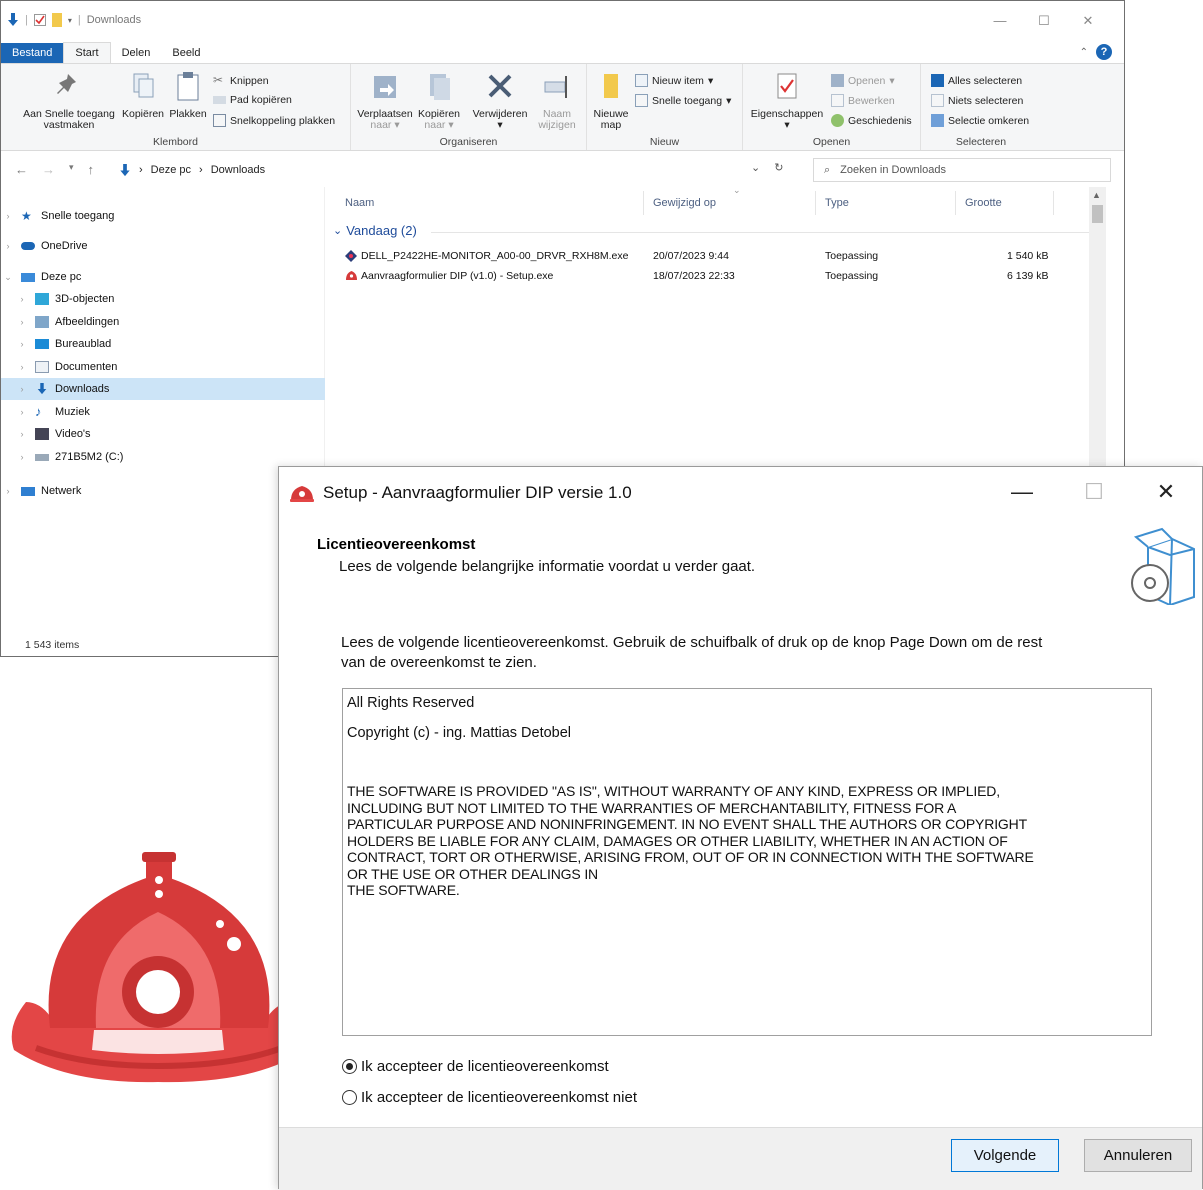  I want to click on help-area: ⌃ ?, so click(1096, 52).